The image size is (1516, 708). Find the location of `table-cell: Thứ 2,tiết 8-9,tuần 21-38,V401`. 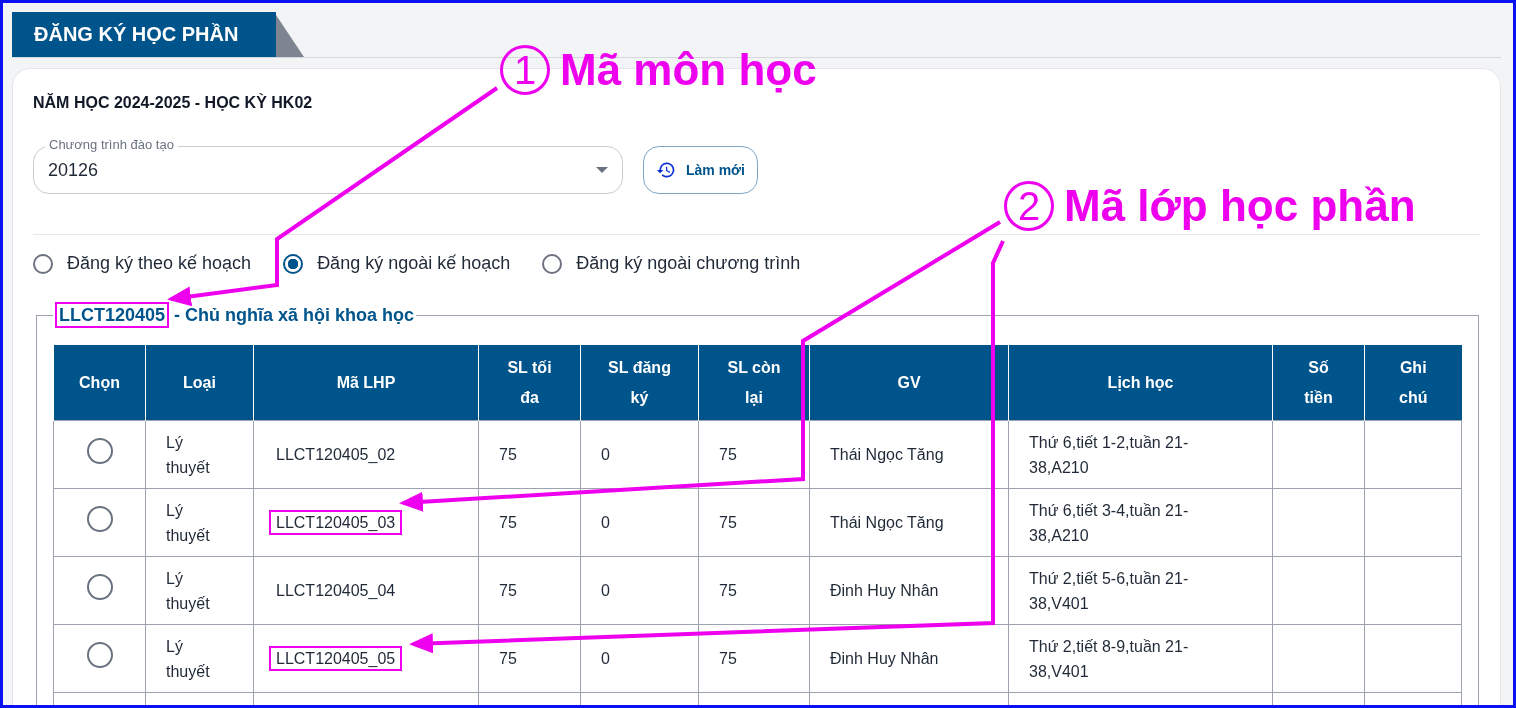

table-cell: Thứ 2,tiết 8-9,tuần 21-38,V401 is located at coordinates (1140, 658).